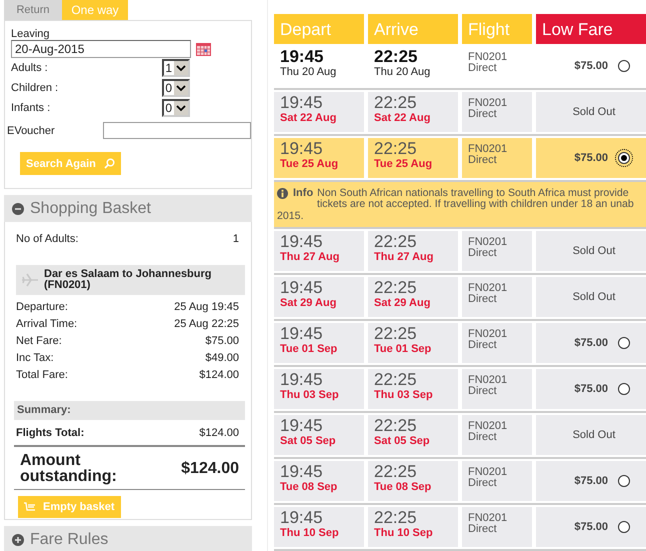  I want to click on passenger-select: 1, so click(176, 68).